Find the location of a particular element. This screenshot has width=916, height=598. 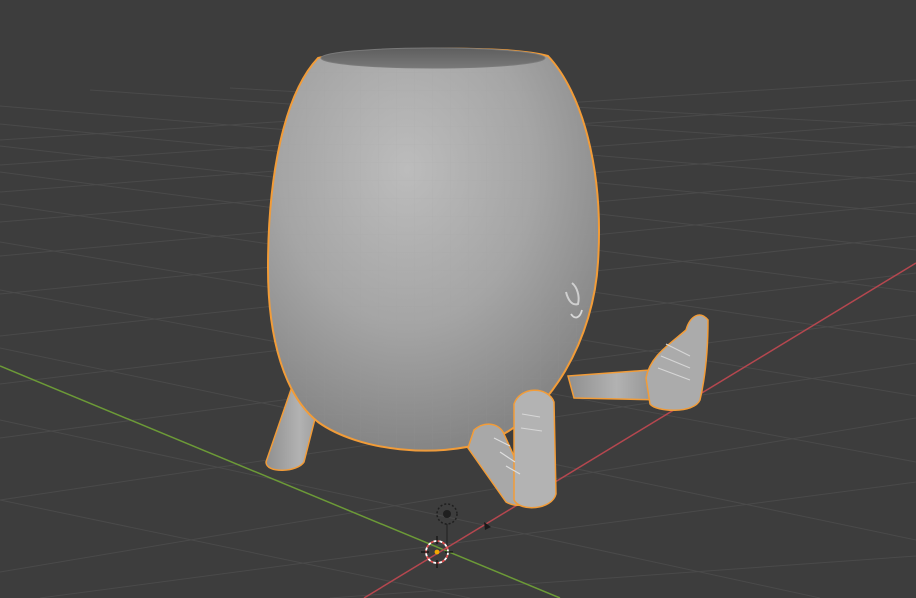

pot-opening is located at coordinates (433, 58).